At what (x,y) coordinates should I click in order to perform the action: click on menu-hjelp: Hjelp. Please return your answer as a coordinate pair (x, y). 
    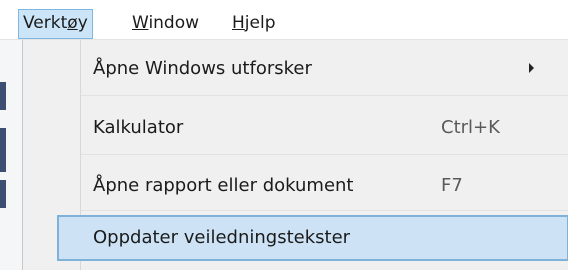
    Looking at the image, I should click on (254, 24).